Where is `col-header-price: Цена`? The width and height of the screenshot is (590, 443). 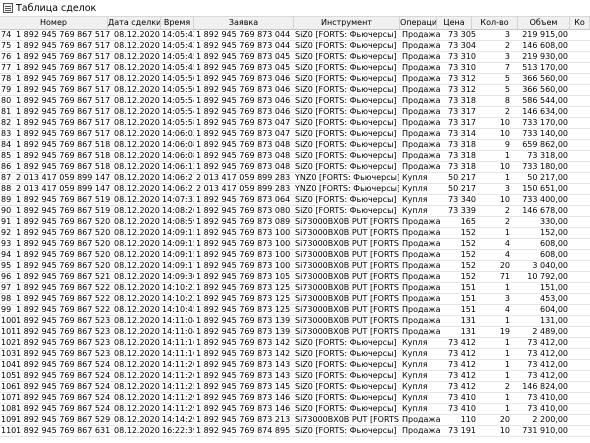
col-header-price: Цена is located at coordinates (454, 23).